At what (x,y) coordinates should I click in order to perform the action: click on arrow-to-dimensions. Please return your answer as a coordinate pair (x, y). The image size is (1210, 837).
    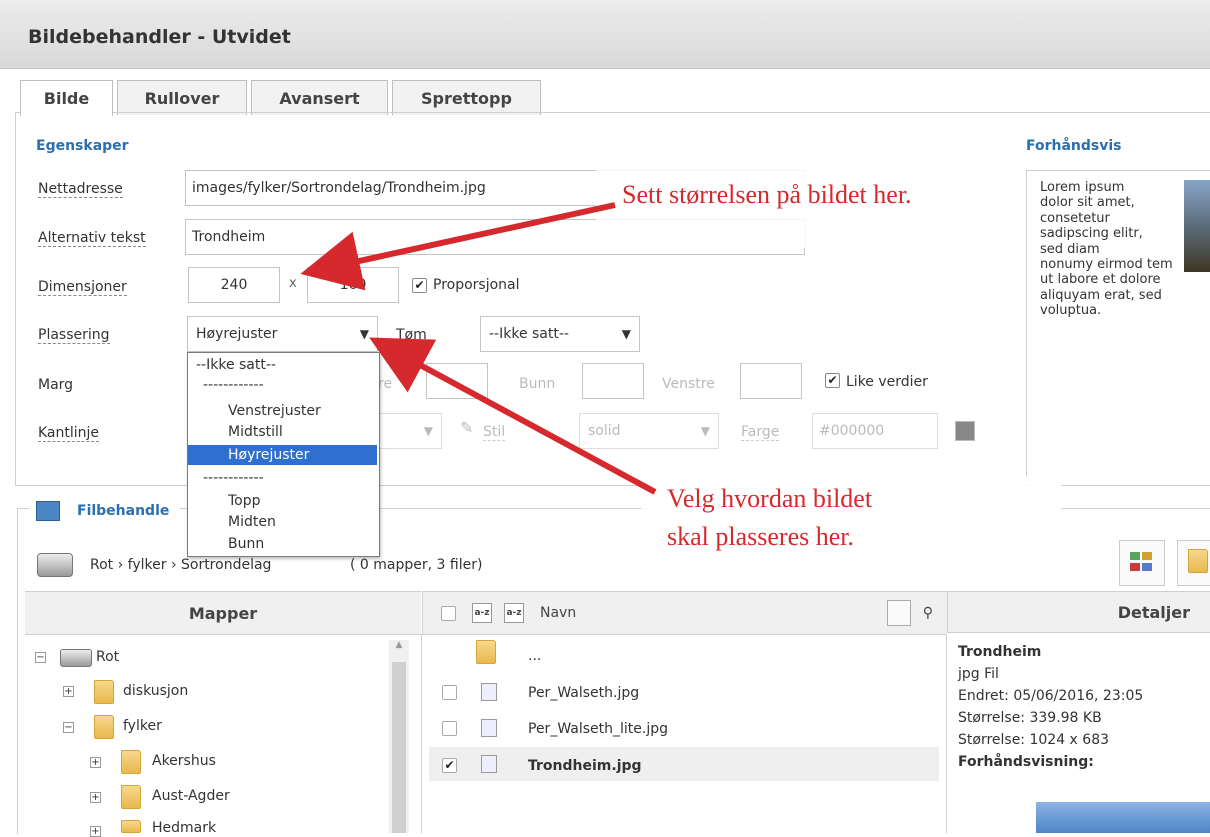
    Looking at the image, I should click on (458, 246).